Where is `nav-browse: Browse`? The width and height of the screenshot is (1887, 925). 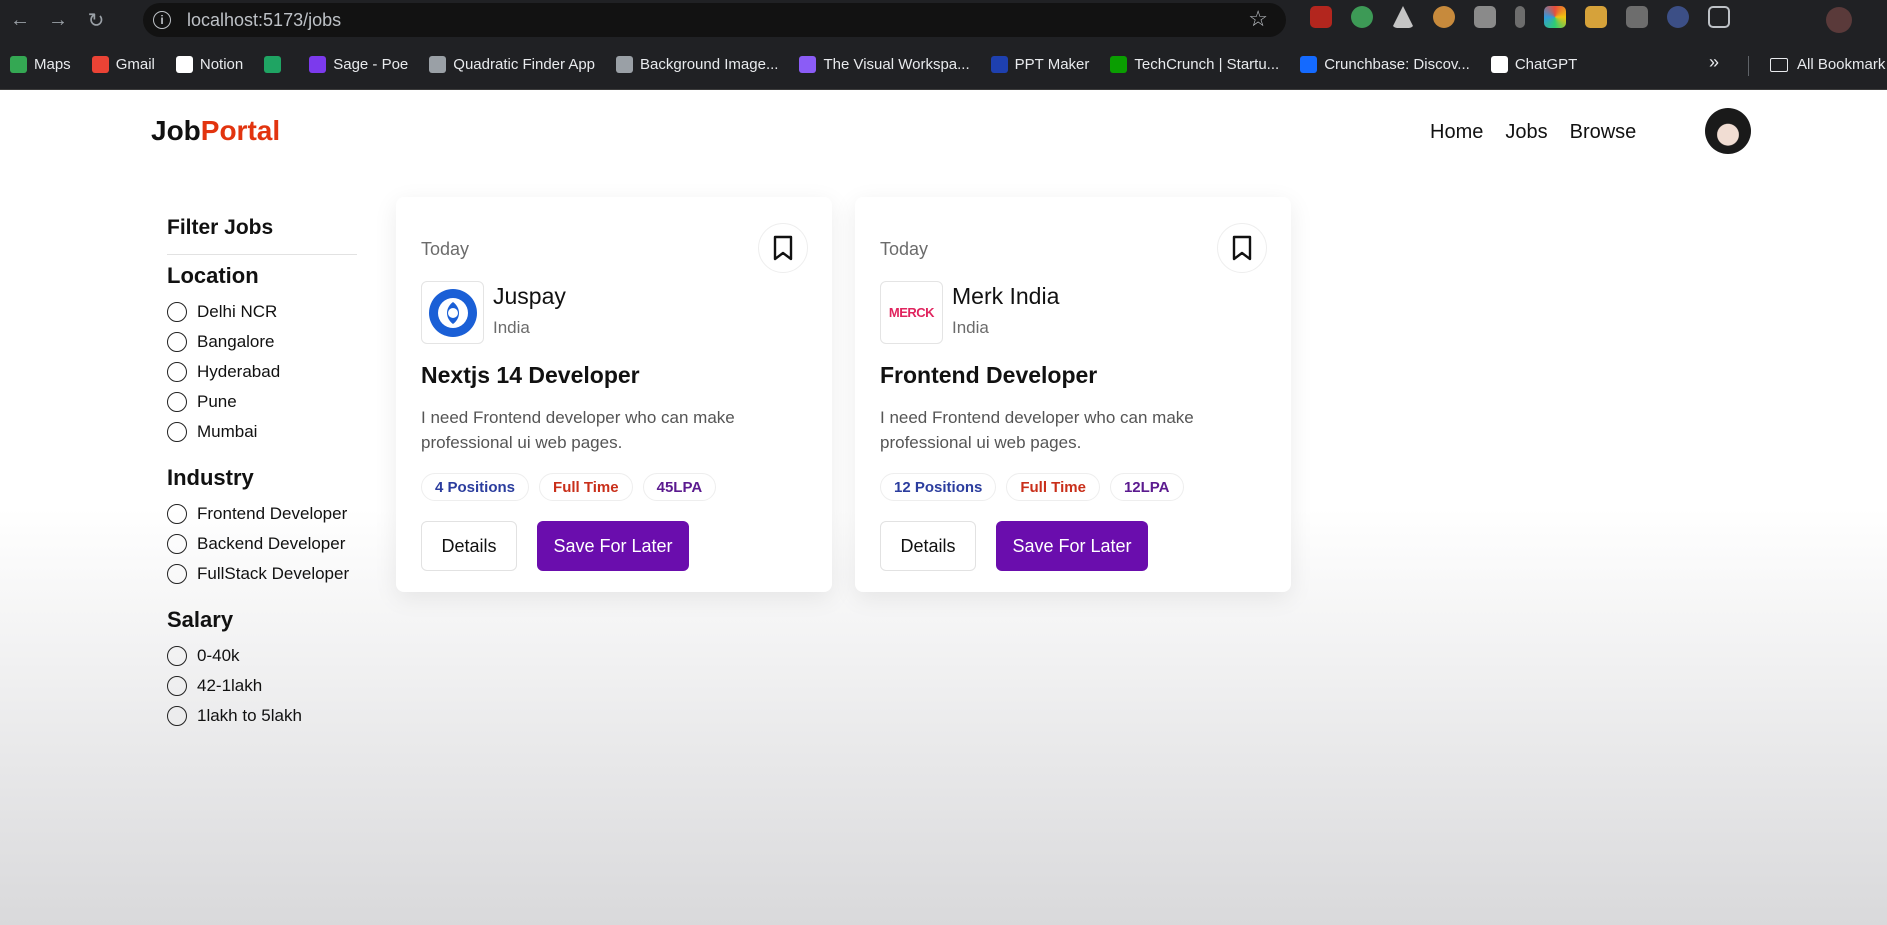
nav-browse: Browse is located at coordinates (1603, 132).